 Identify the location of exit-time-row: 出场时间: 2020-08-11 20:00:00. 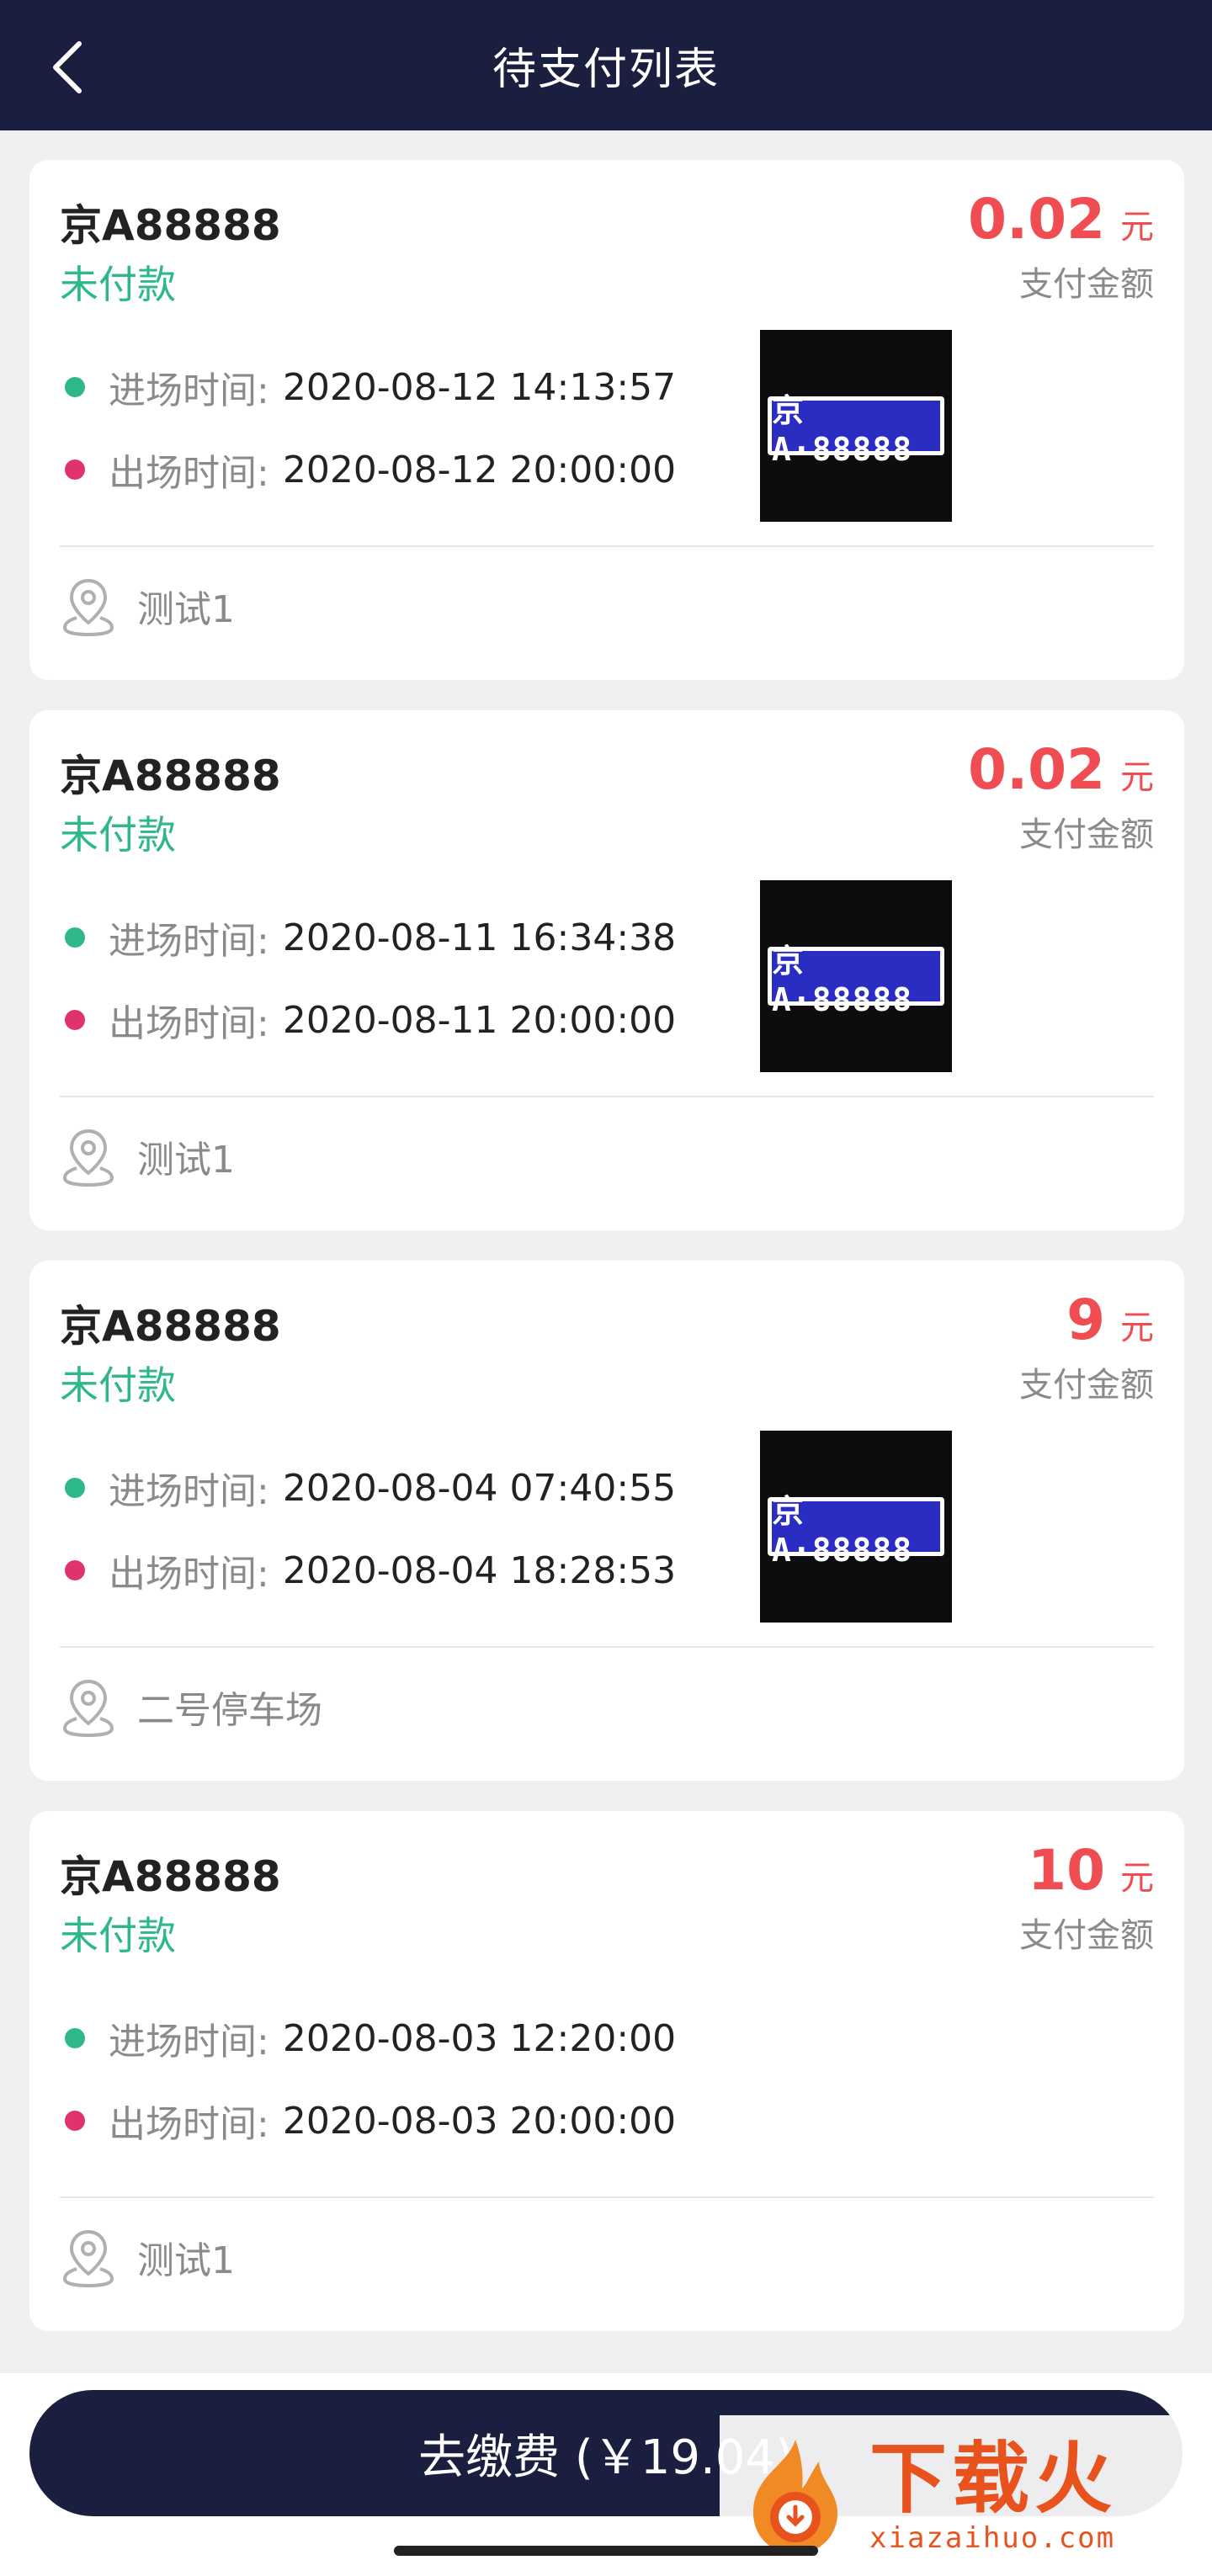
(368, 1020).